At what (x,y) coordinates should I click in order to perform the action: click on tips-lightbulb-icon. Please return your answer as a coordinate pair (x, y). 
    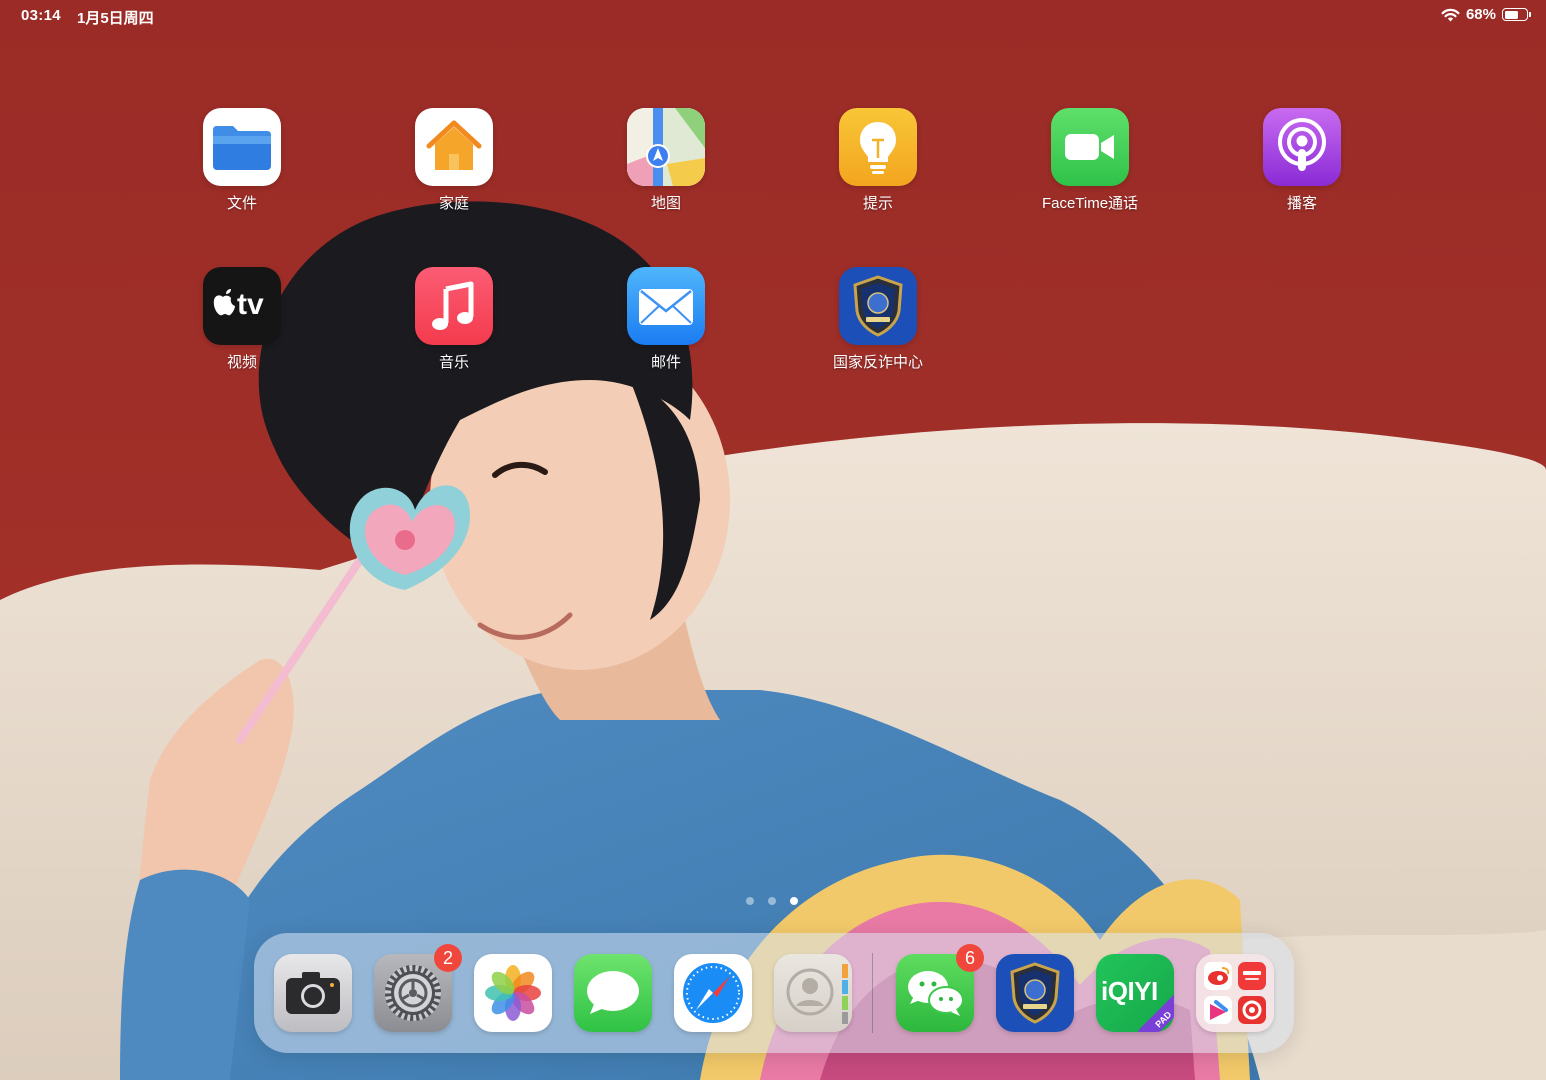
    Looking at the image, I should click on (878, 147).